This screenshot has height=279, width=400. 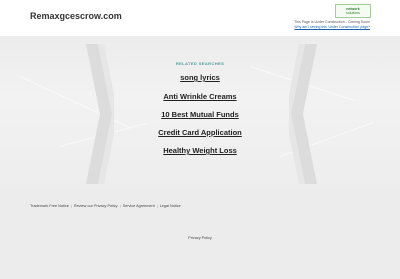 I want to click on network-solutions-logo: network solutions, so click(x=353, y=11).